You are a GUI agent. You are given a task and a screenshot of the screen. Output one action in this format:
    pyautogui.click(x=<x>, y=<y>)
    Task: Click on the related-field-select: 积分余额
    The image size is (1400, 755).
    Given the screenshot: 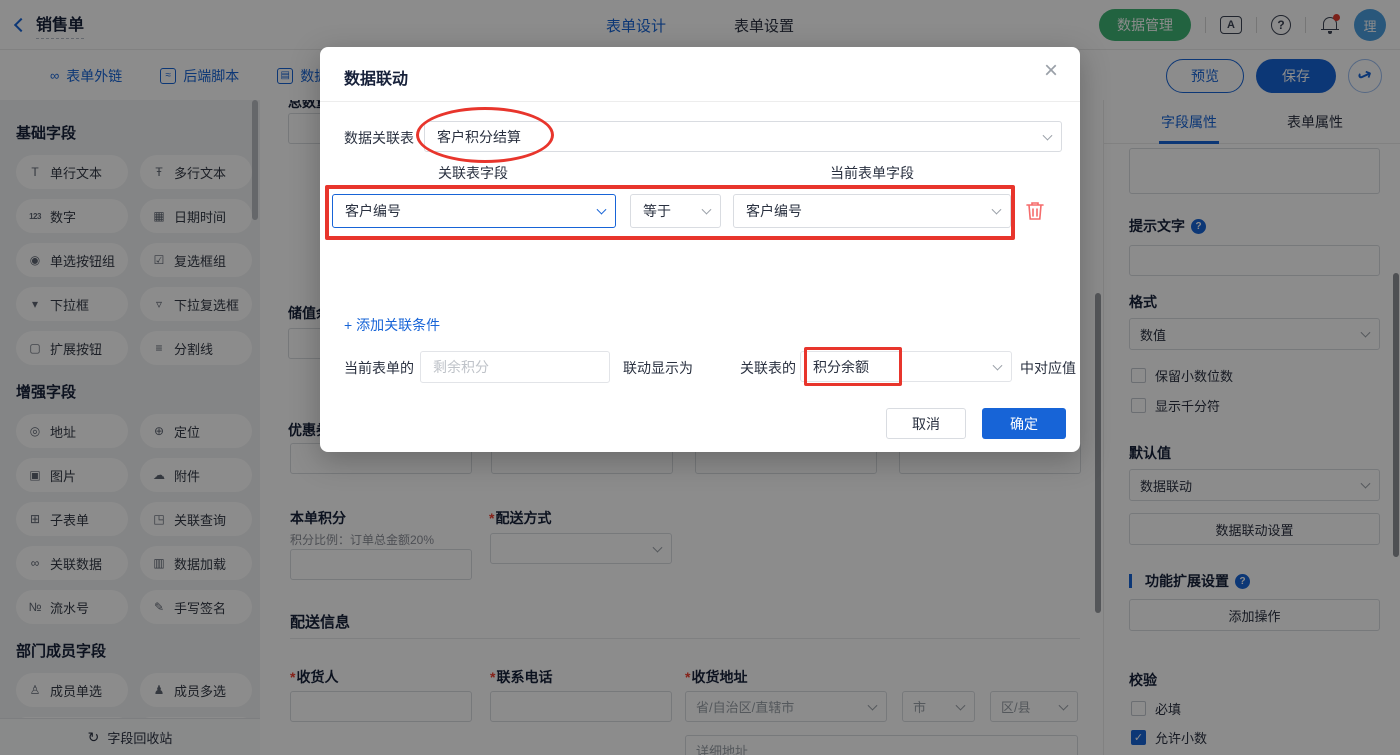 What is the action you would take?
    pyautogui.click(x=906, y=366)
    